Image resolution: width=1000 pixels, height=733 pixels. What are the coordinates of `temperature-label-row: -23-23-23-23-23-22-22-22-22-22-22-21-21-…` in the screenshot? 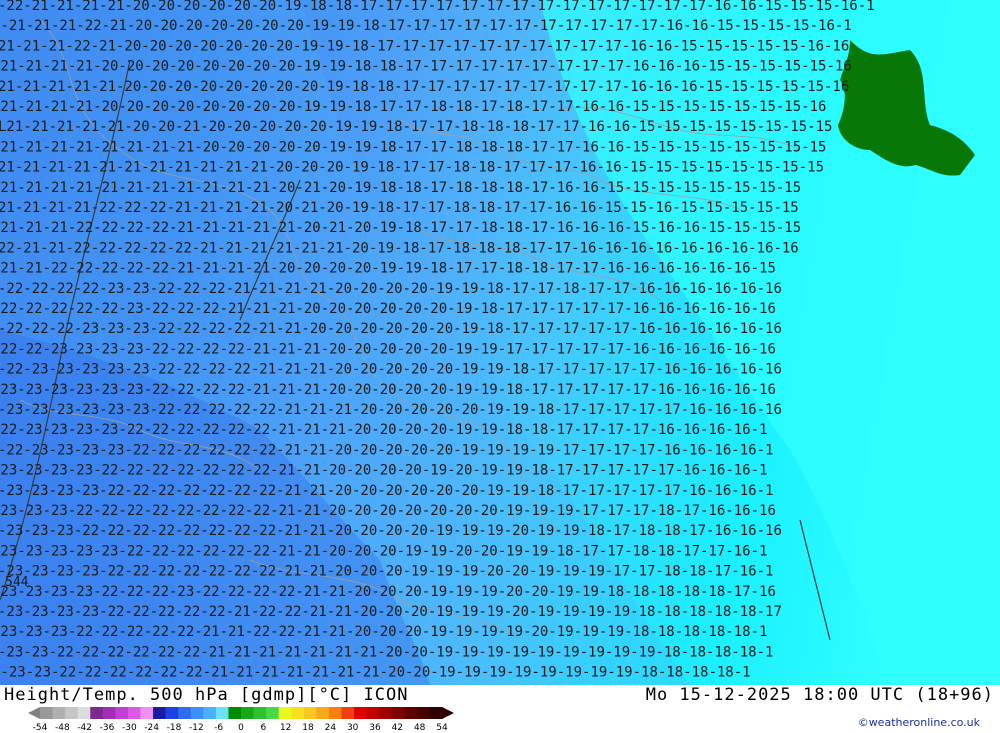 It's located at (383, 551).